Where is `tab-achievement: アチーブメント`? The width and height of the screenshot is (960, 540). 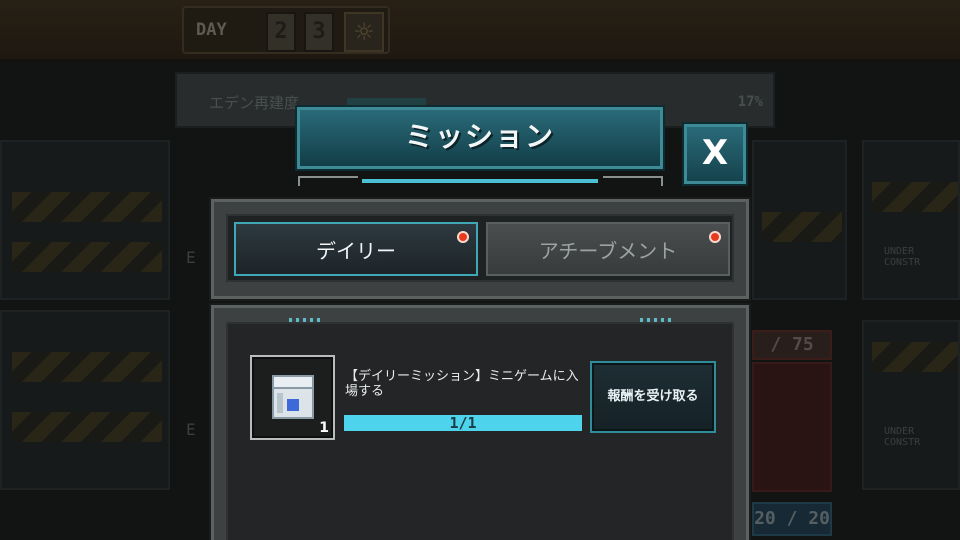 tab-achievement: アチーブメント is located at coordinates (608, 249).